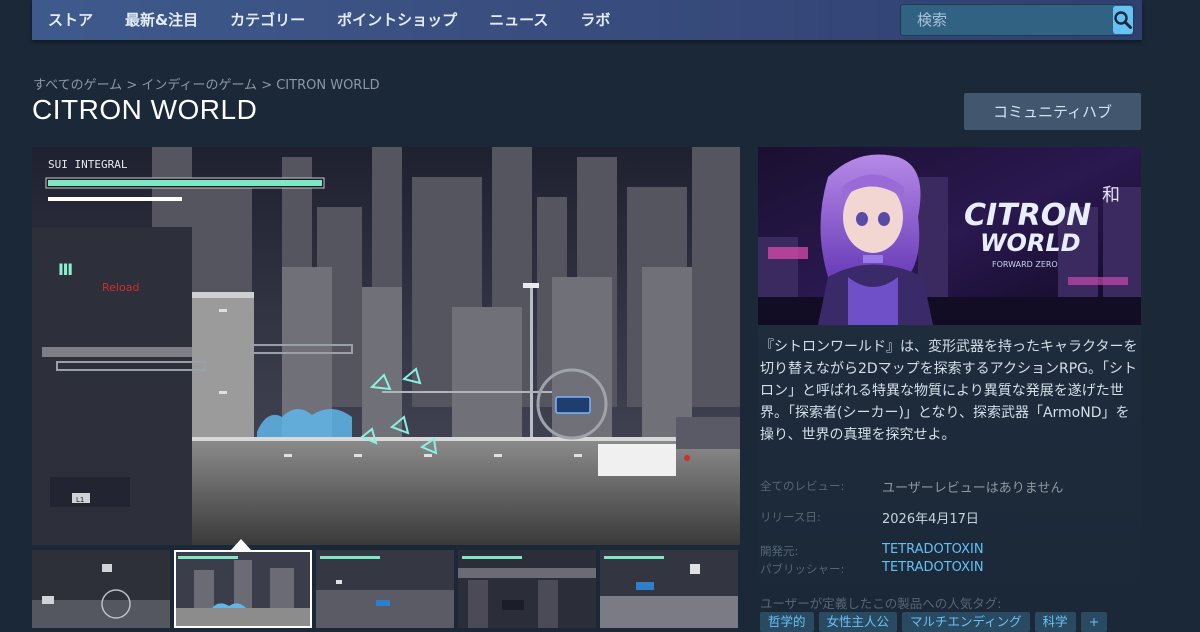 The image size is (1200, 632). I want to click on nav-news: ニュース, so click(518, 20).